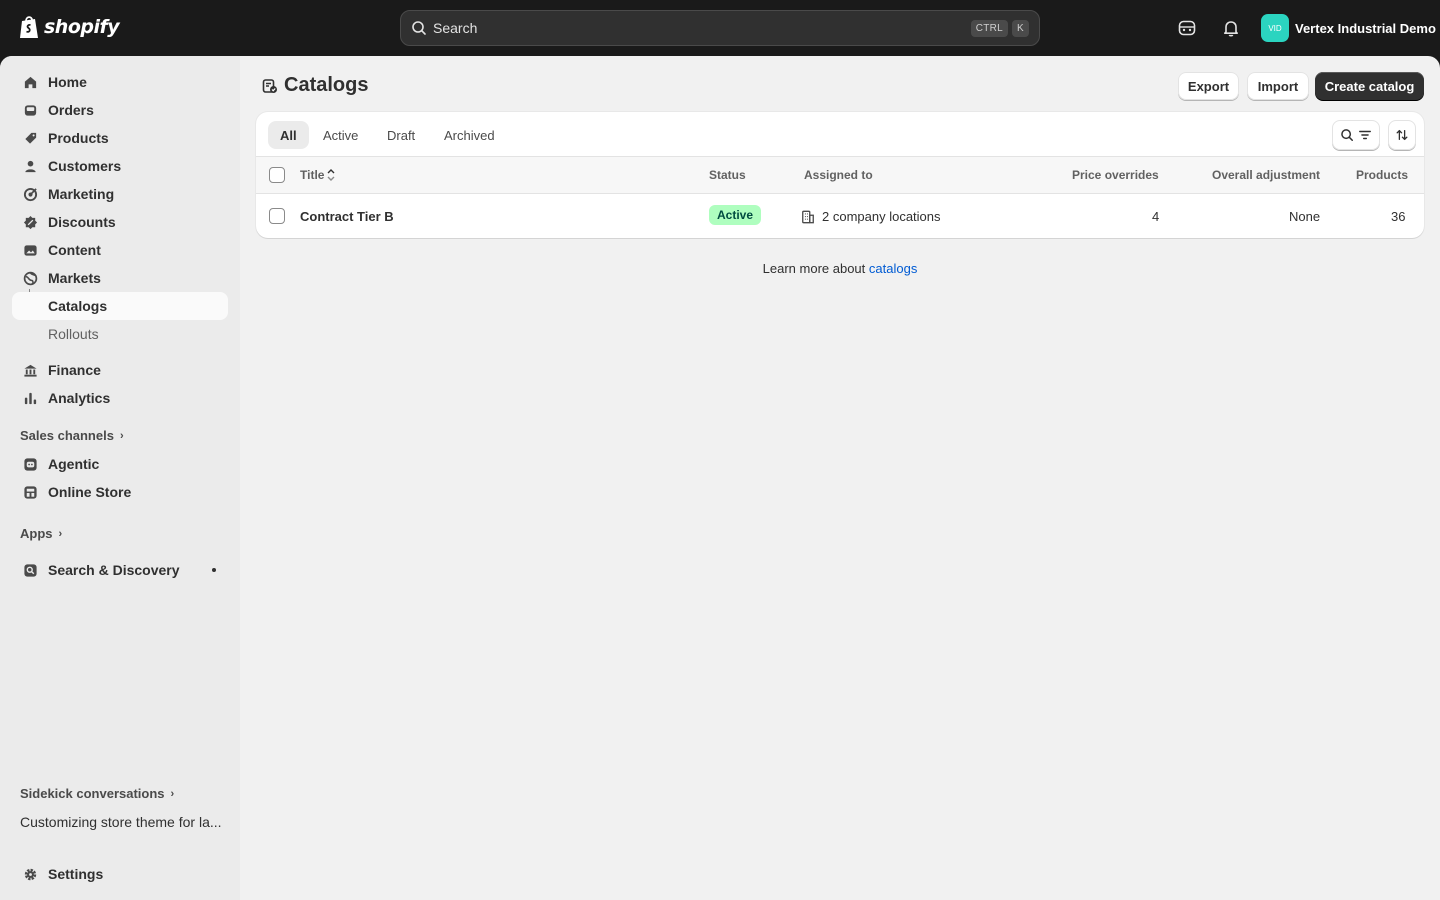  I want to click on sidebar-item-label: Content, so click(74, 250).